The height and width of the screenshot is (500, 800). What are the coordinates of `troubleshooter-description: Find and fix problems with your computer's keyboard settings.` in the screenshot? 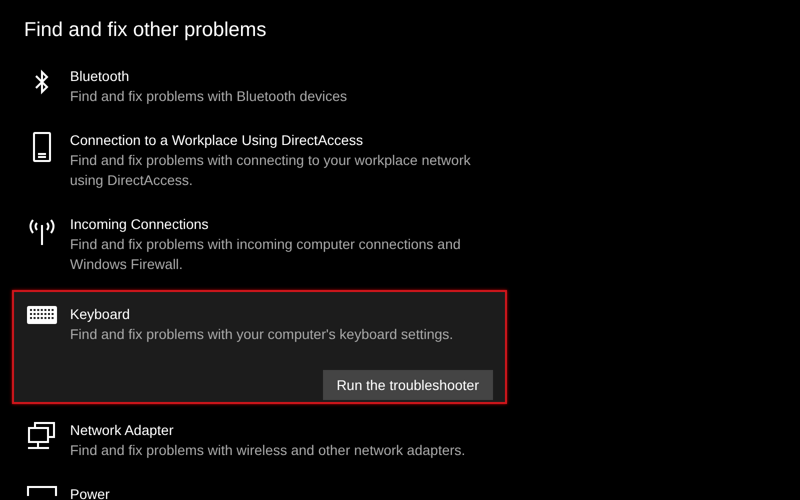 It's located at (262, 334).